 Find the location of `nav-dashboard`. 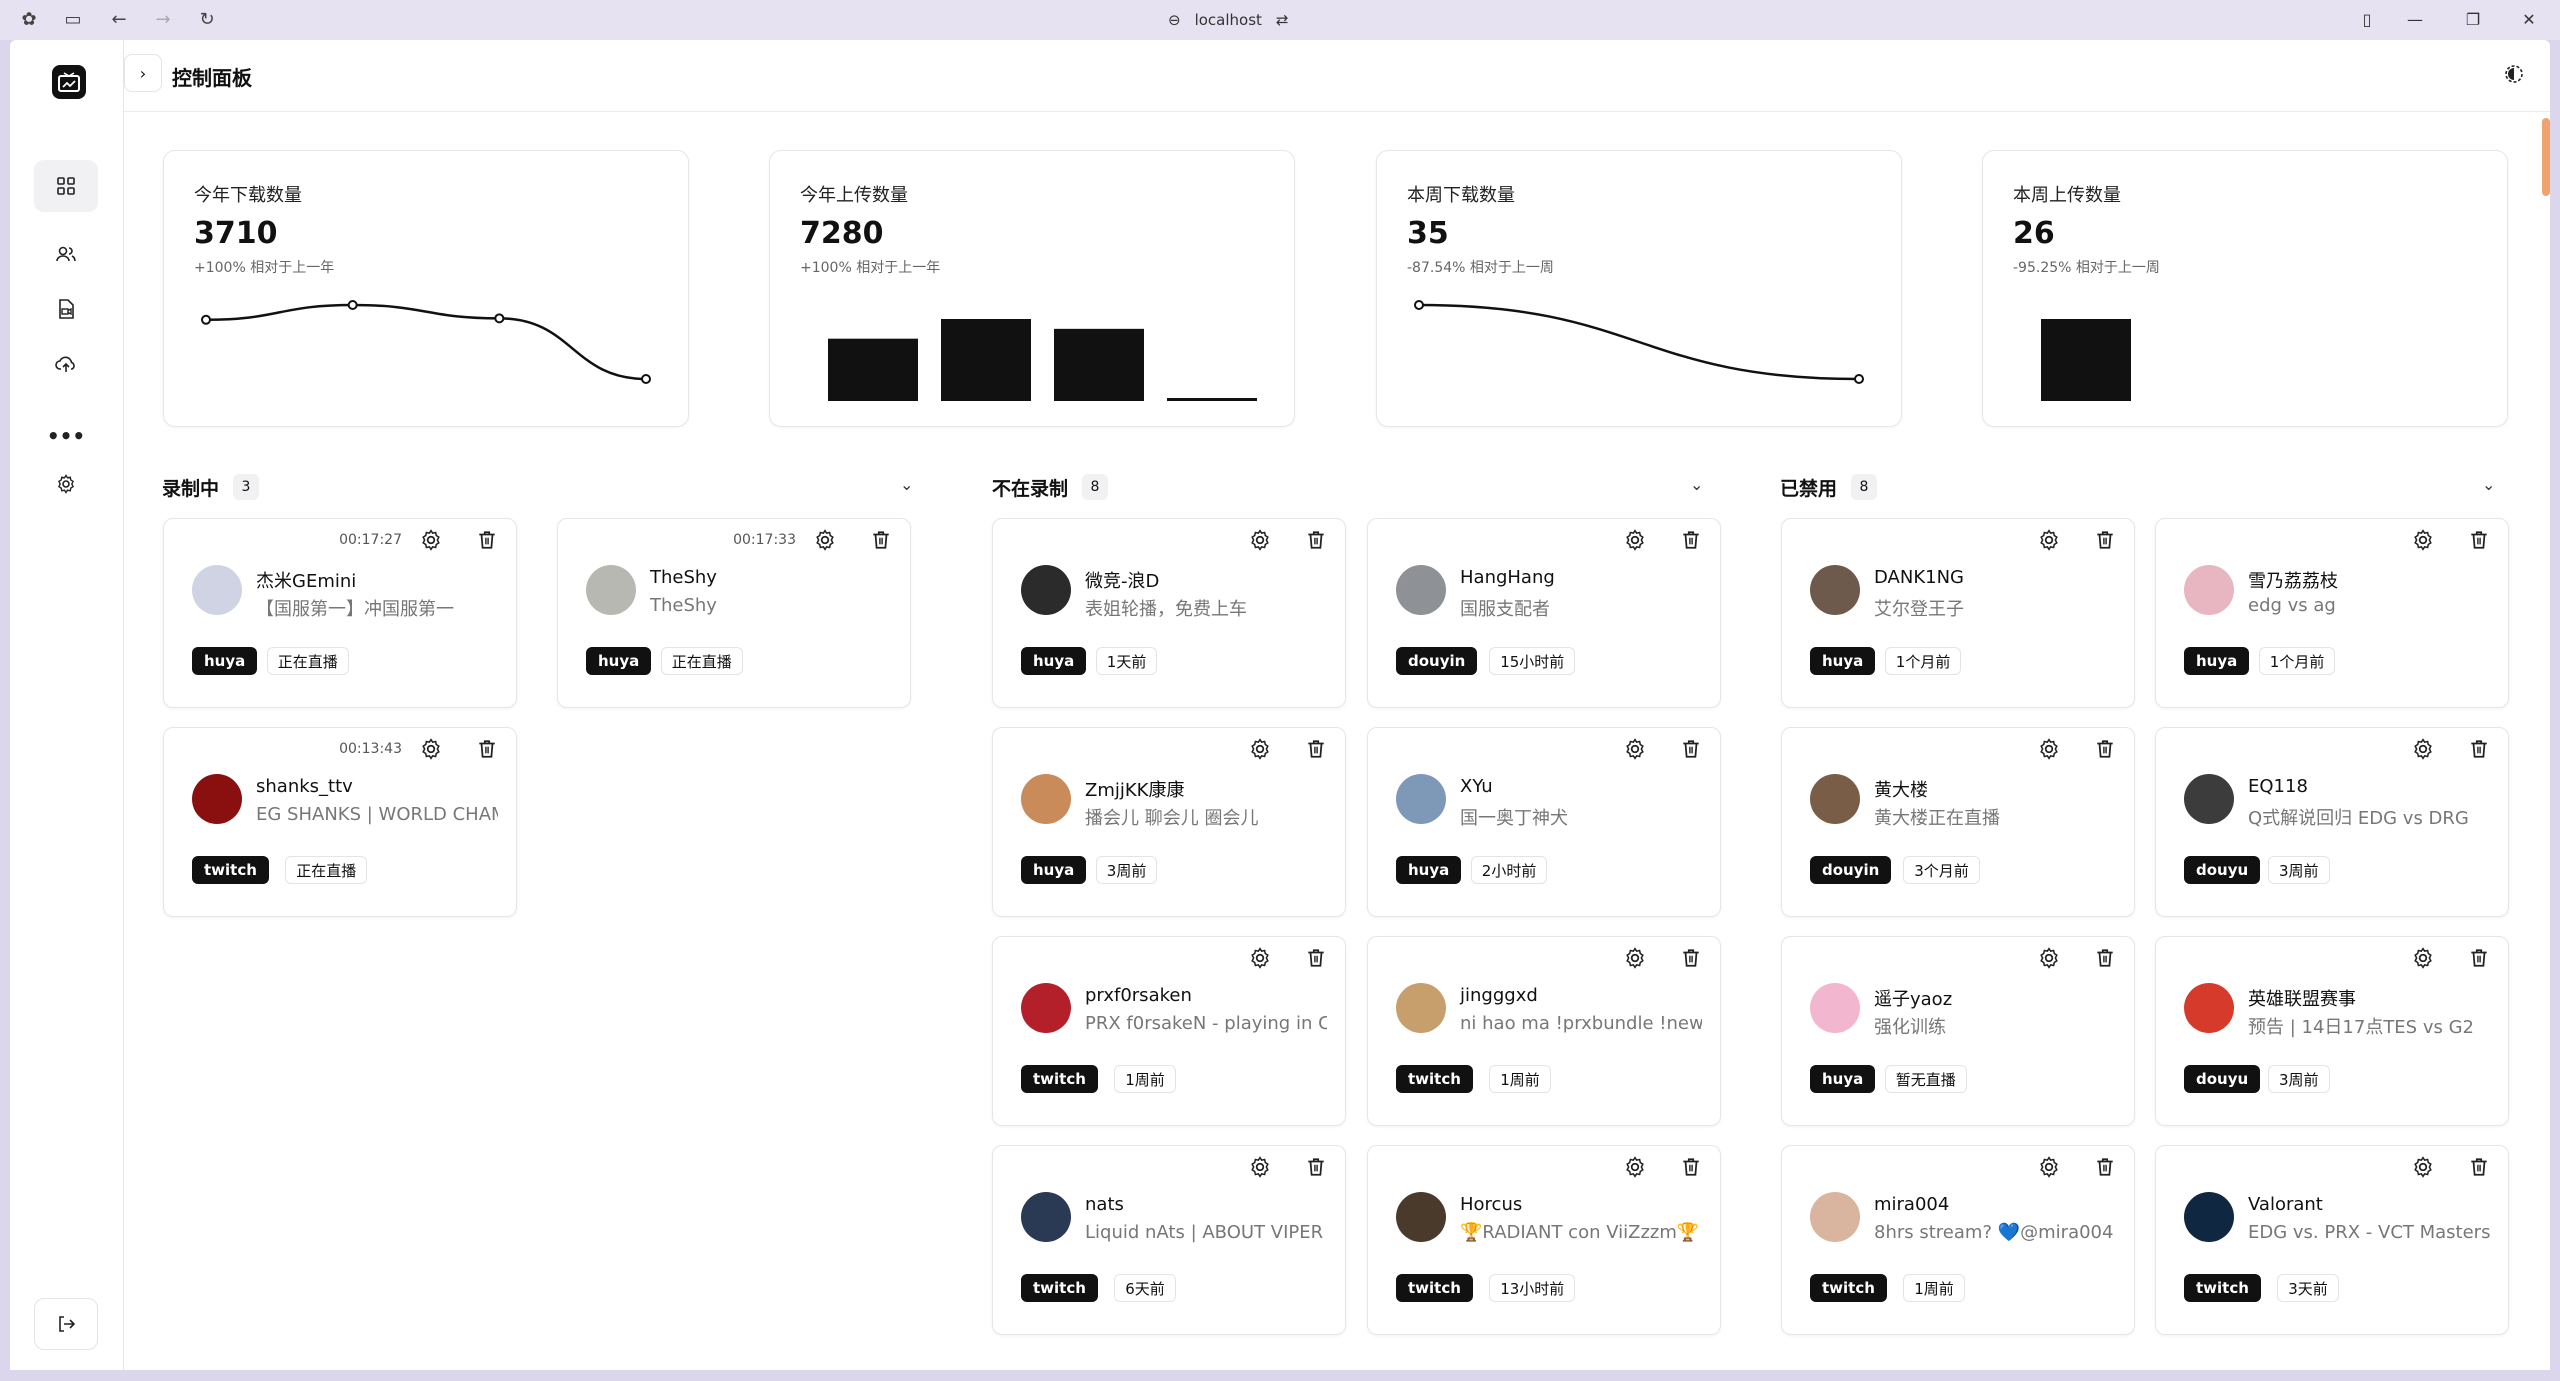

nav-dashboard is located at coordinates (66, 186).